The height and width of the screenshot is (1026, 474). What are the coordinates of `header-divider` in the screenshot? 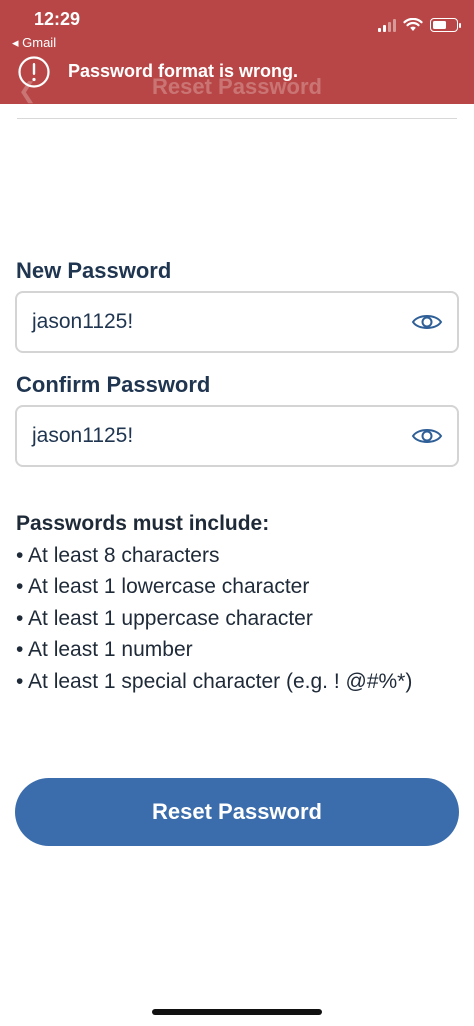 It's located at (237, 118).